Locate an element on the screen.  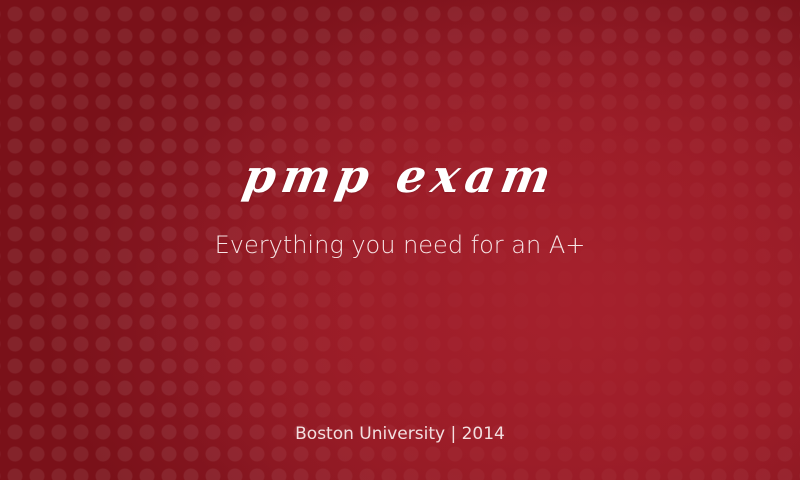
app-title: pmp exam is located at coordinates (400, 176).